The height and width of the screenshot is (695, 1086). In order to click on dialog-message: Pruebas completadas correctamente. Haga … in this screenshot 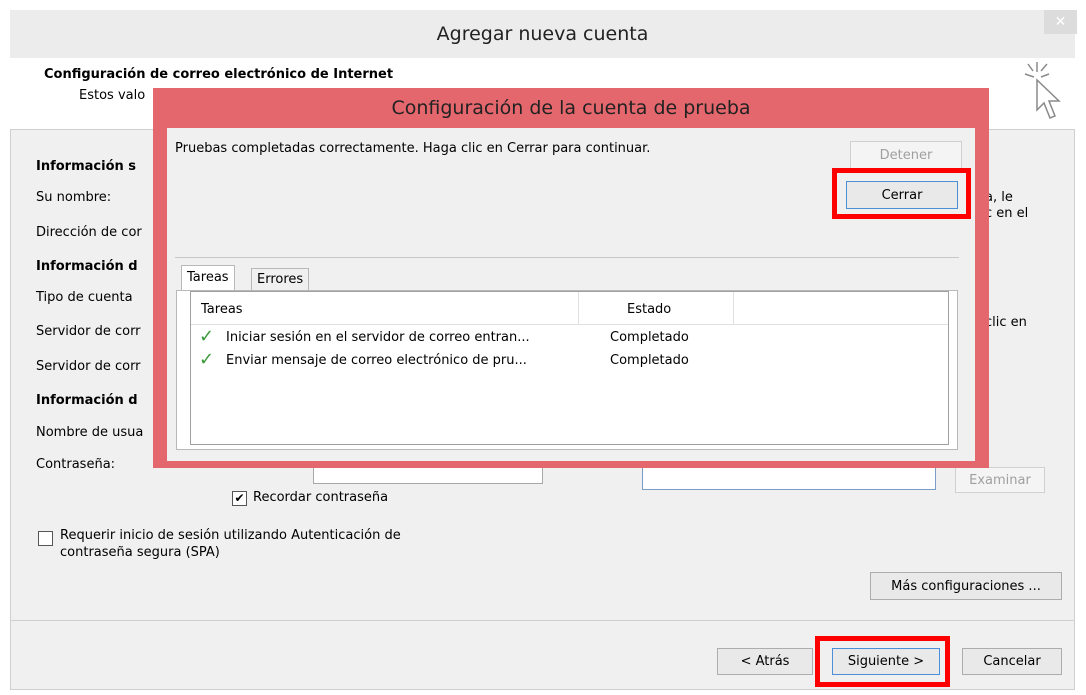, I will do `click(413, 148)`.